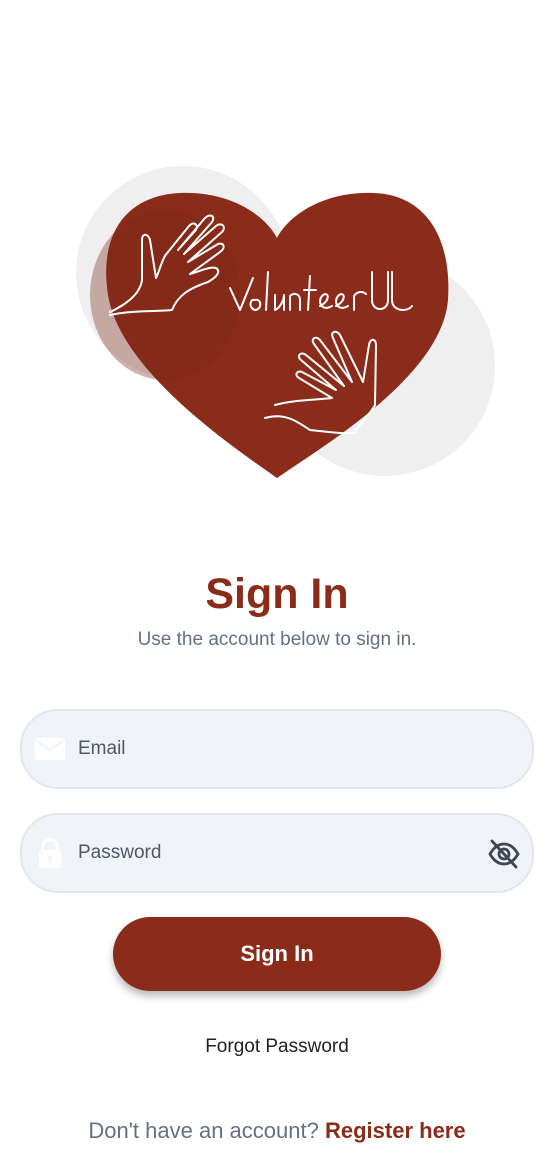 The width and height of the screenshot is (554, 1168). I want to click on register-prompt: Don't have an account?, so click(203, 1130).